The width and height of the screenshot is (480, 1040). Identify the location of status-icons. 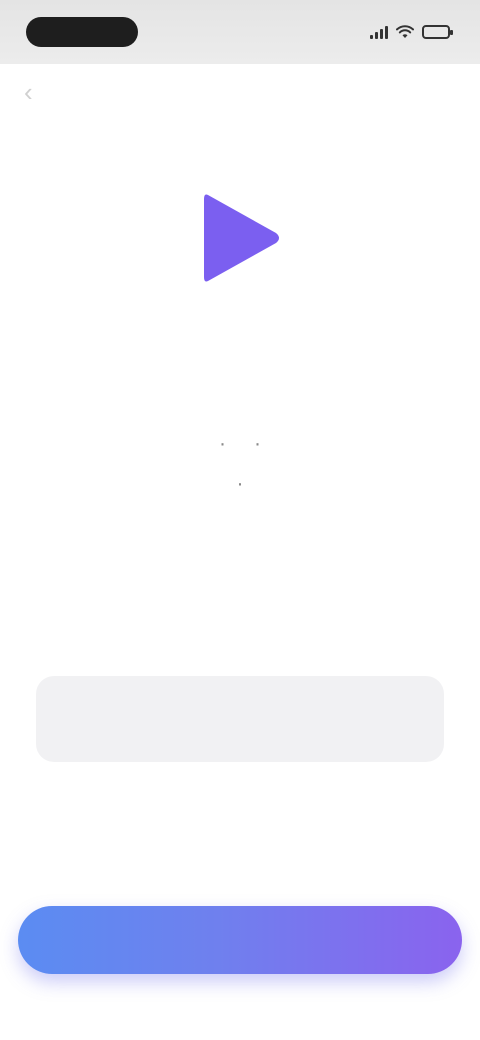
(411, 32).